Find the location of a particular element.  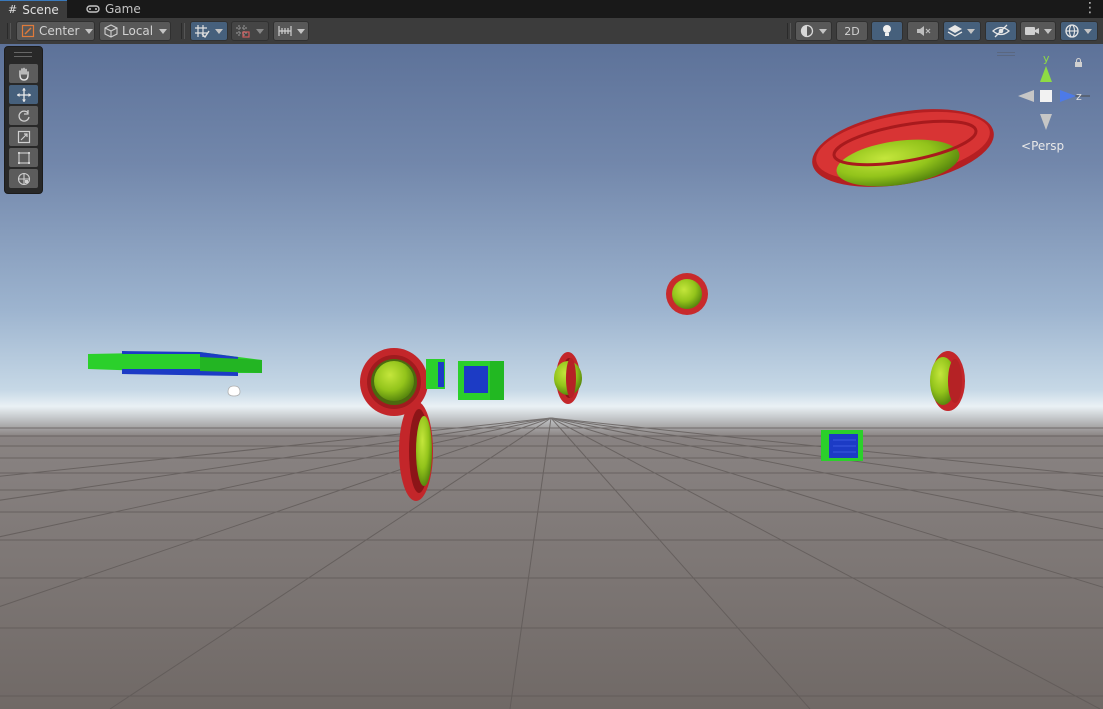

shading-sphere-icon is located at coordinates (807, 31).